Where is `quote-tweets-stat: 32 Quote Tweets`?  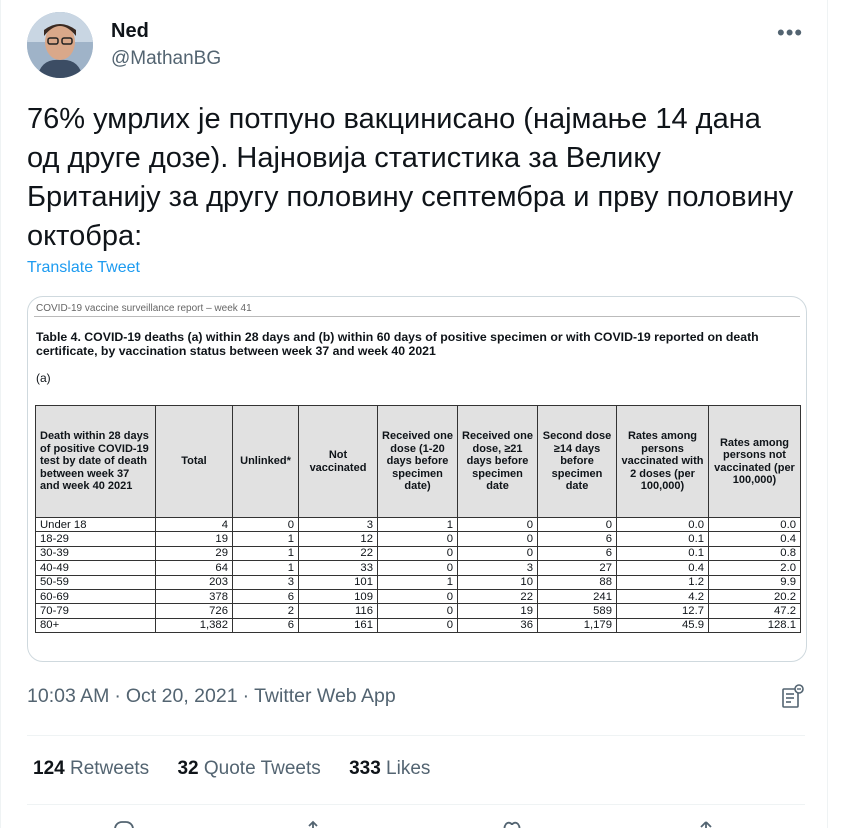
quote-tweets-stat: 32 Quote Tweets is located at coordinates (248, 769).